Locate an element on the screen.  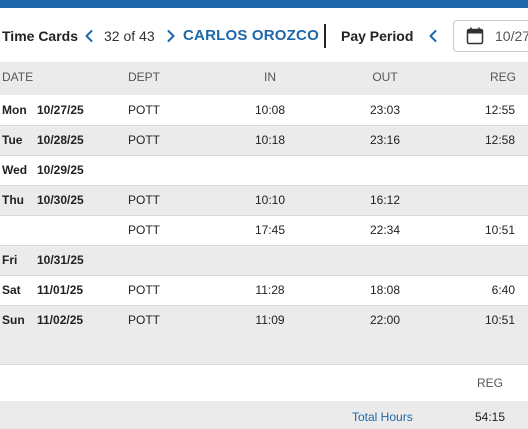
pay-period-date-field: 10/27 is located at coordinates (490, 36).